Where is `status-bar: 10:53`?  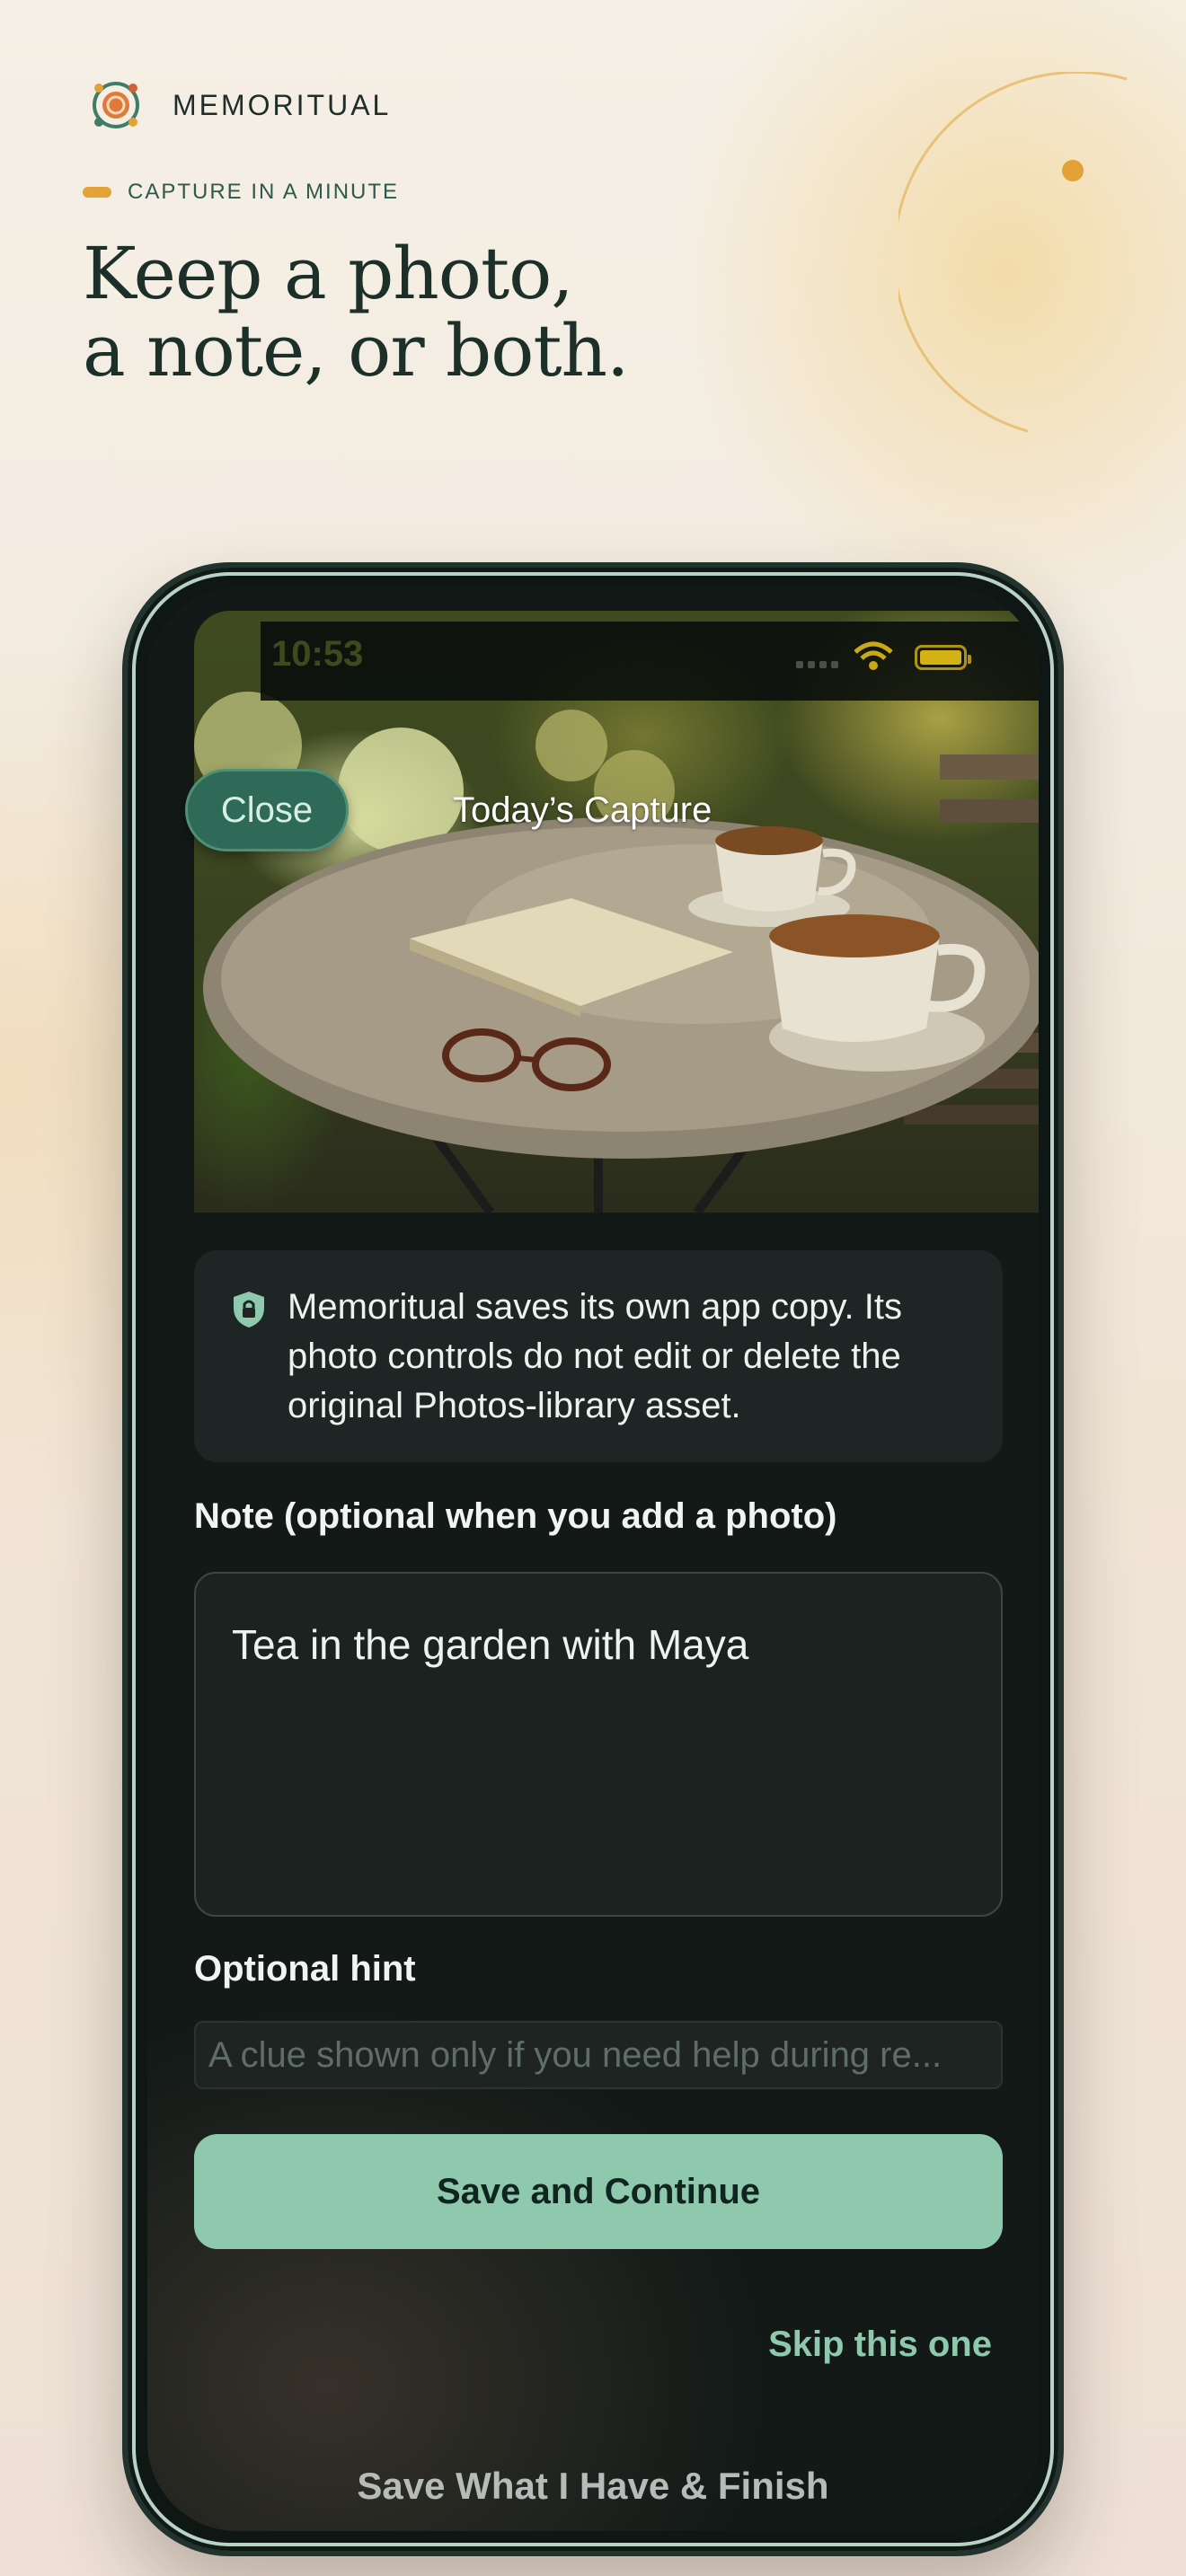
status-bar: 10:53 is located at coordinates (650, 661).